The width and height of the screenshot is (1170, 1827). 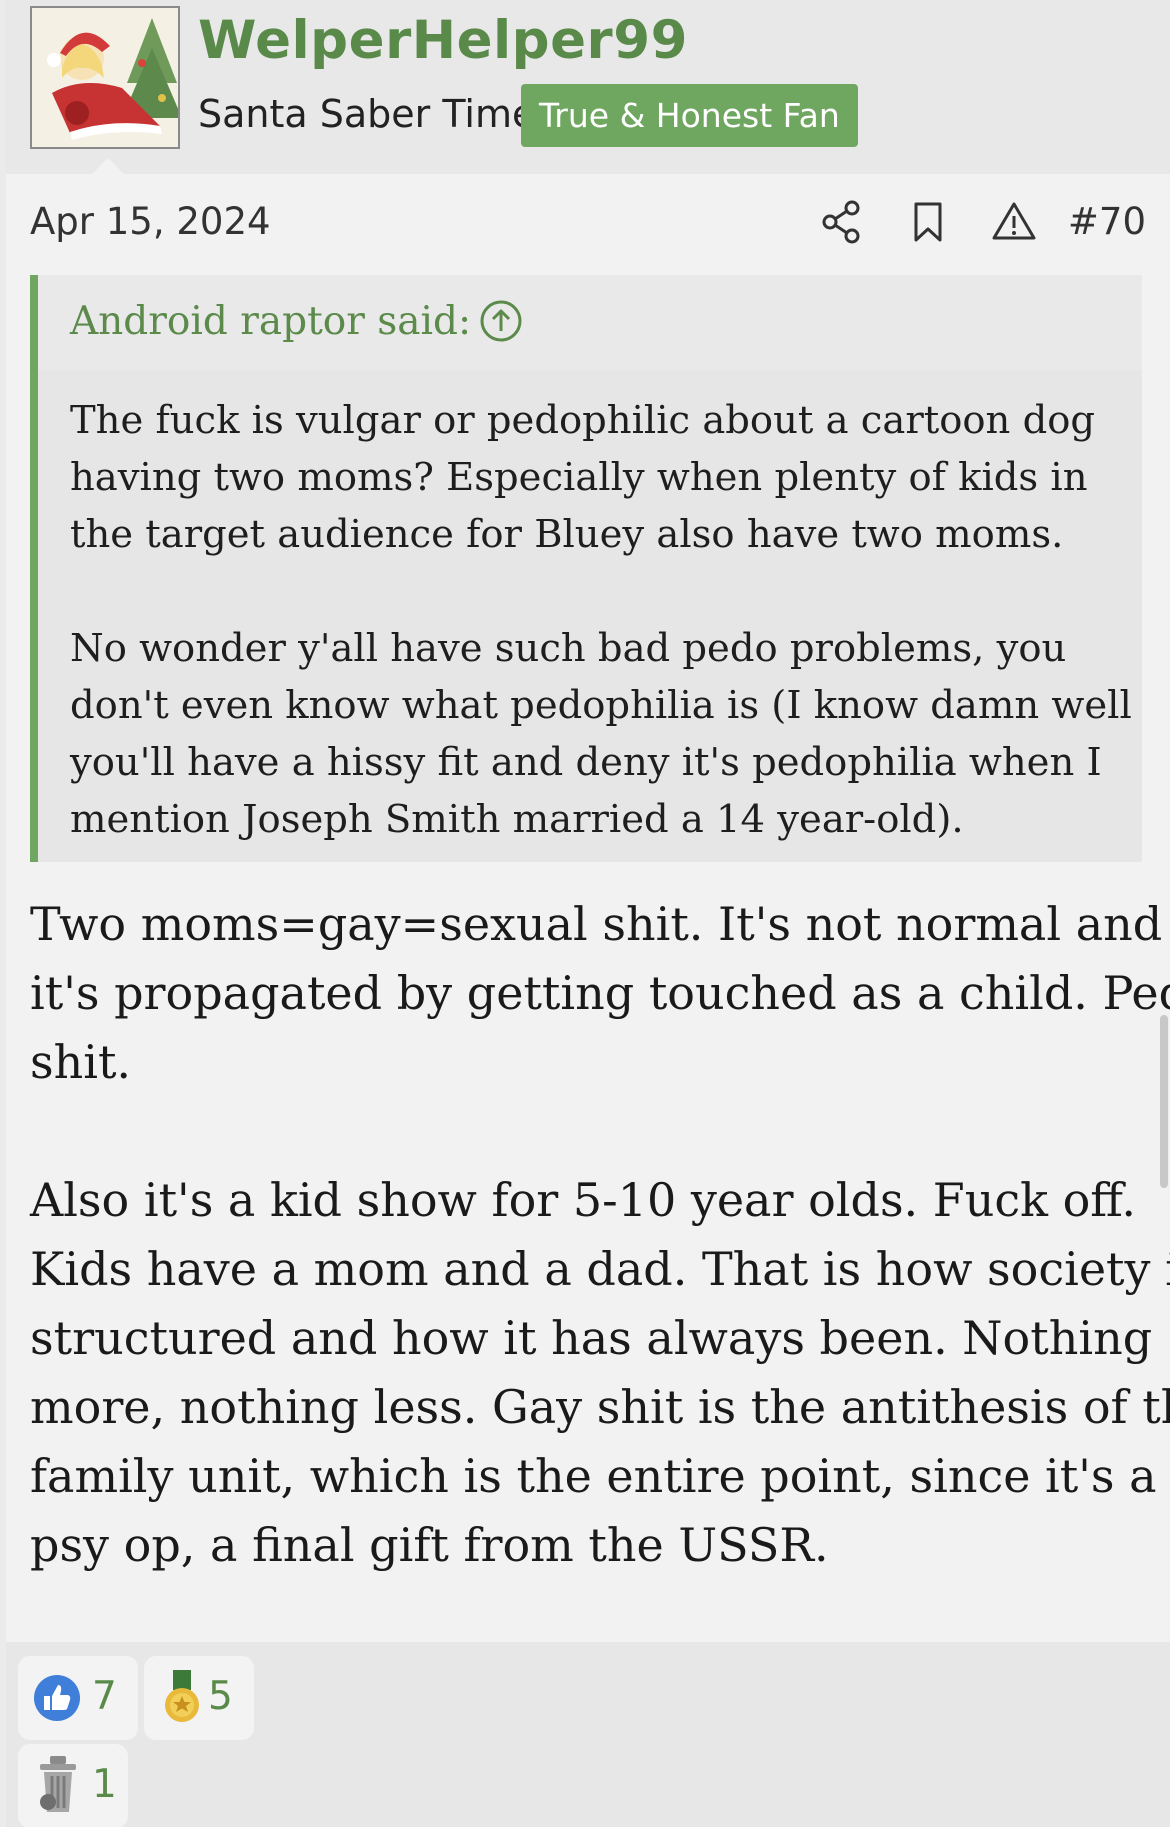 What do you see at coordinates (928, 222) in the screenshot?
I see `bookmark-icon` at bounding box center [928, 222].